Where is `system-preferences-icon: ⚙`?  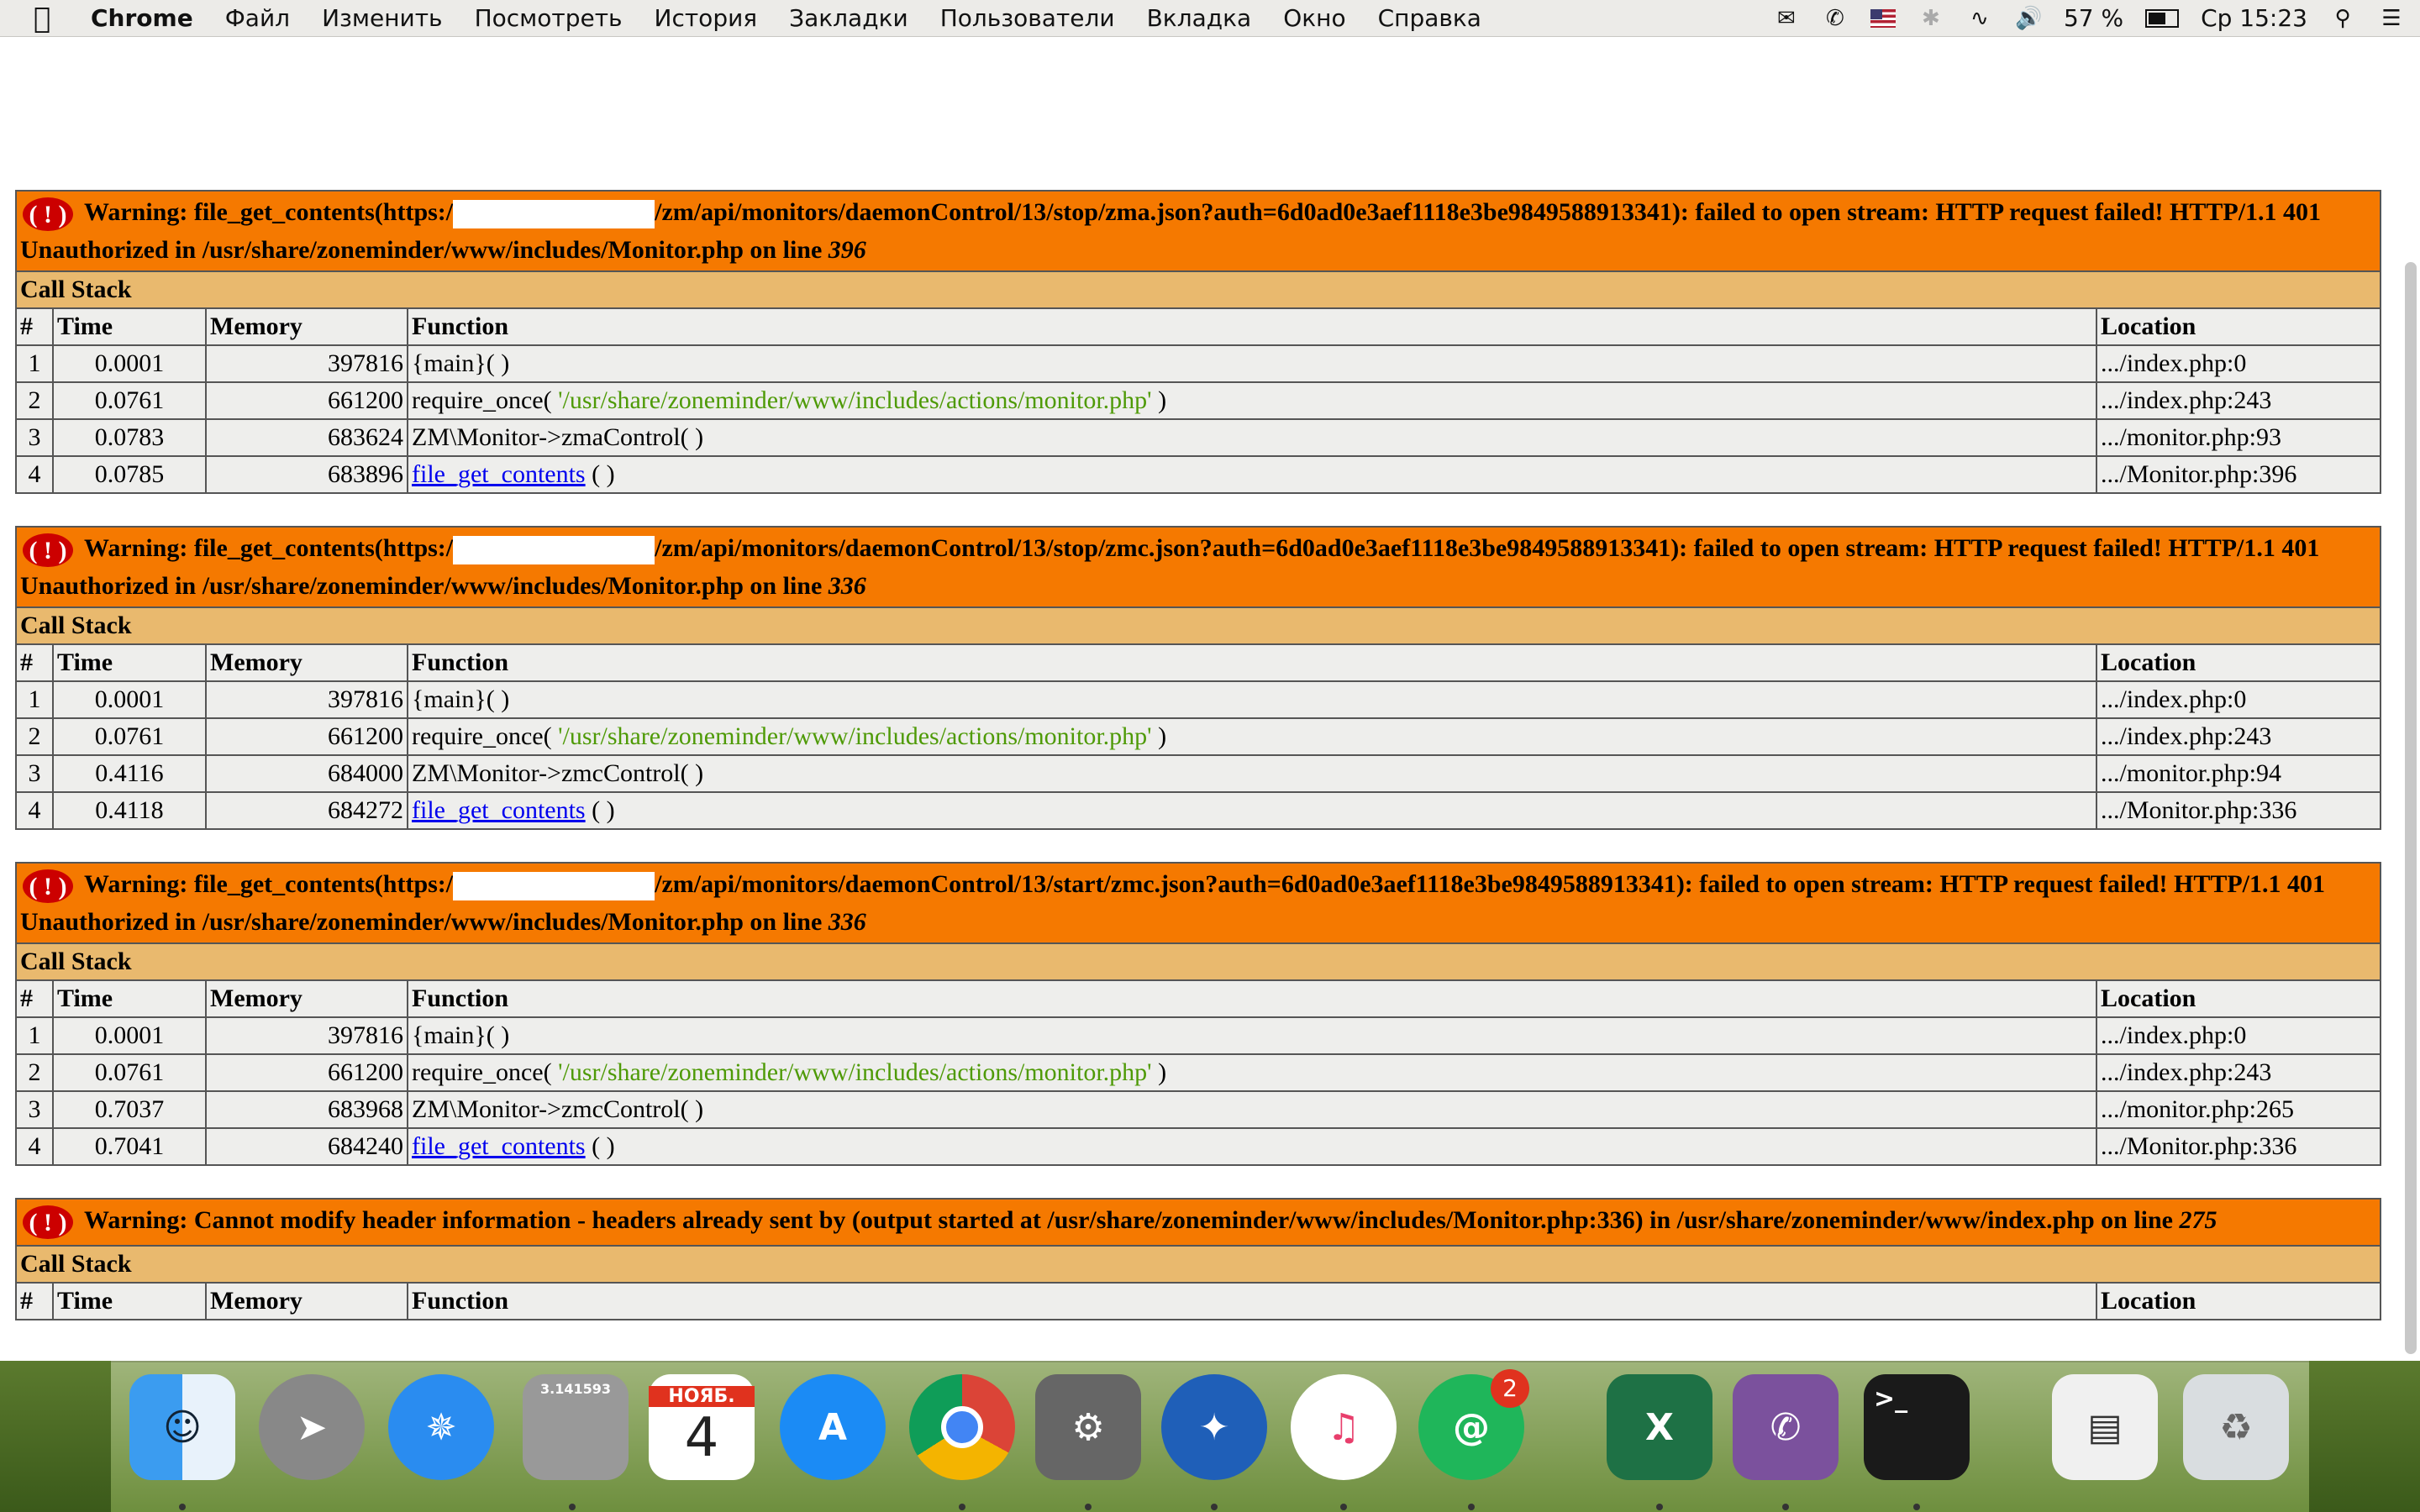 system-preferences-icon: ⚙ is located at coordinates (1088, 1427).